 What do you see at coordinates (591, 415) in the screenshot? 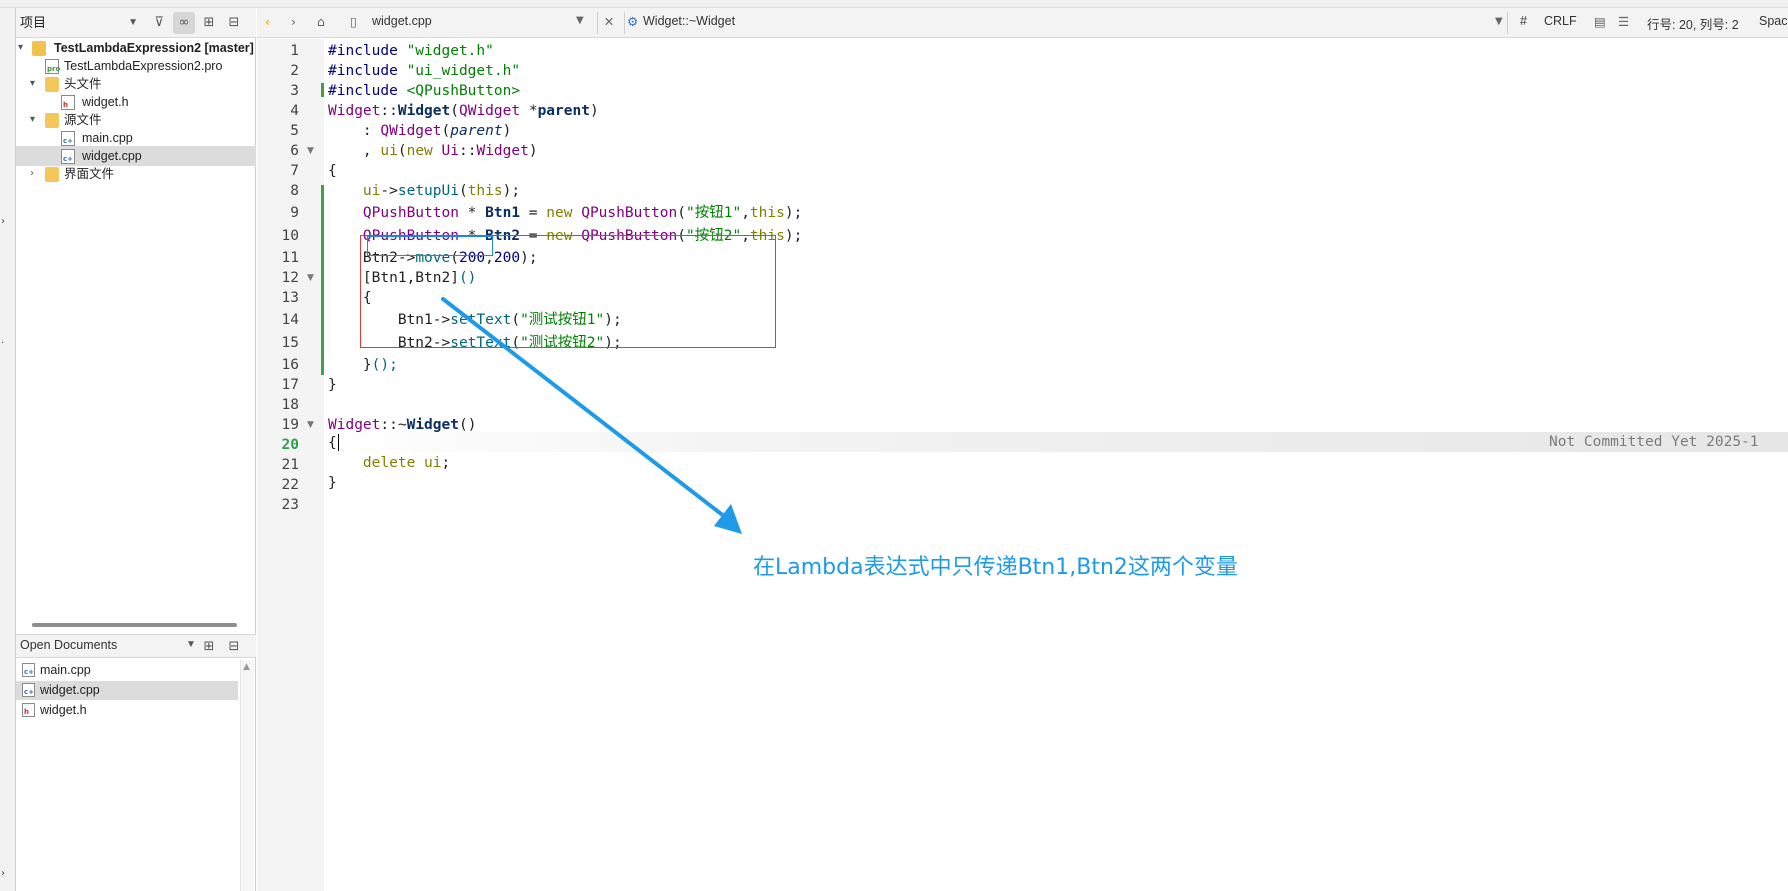
I see `annotation-arrow` at bounding box center [591, 415].